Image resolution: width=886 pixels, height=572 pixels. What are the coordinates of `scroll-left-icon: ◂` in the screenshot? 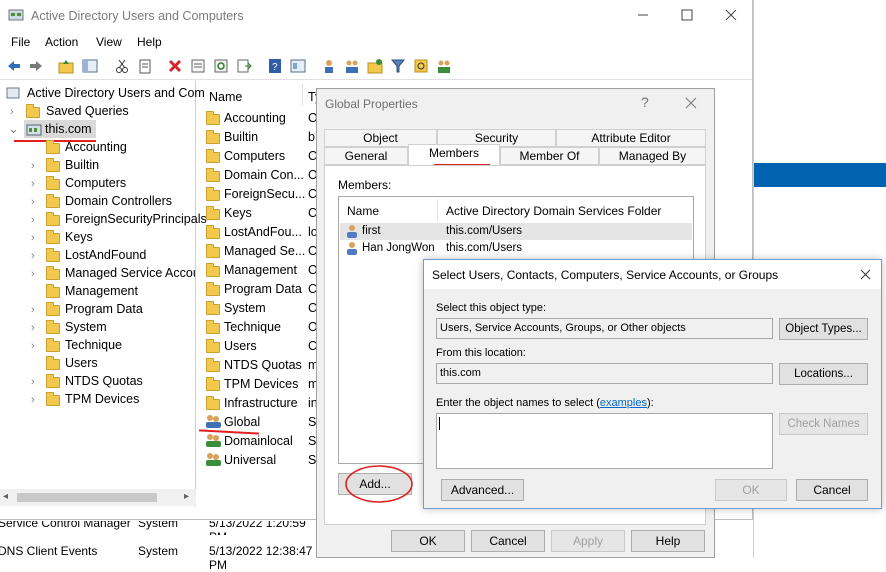 It's located at (5, 496).